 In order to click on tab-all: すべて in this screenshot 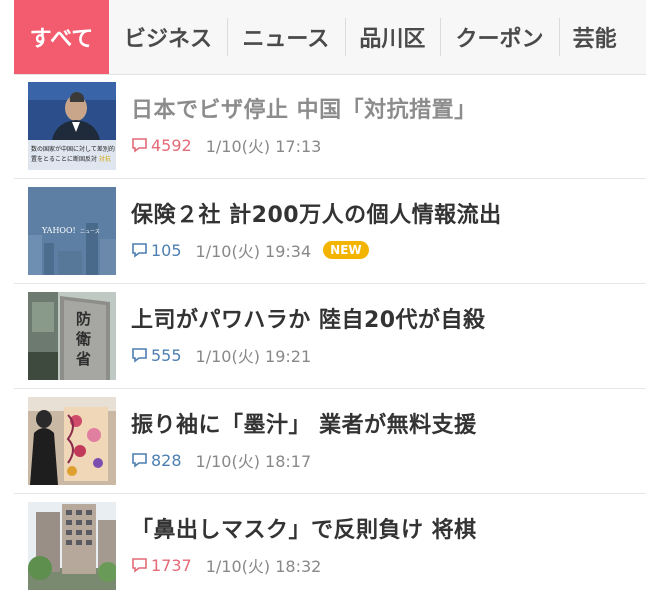, I will do `click(61, 37)`.